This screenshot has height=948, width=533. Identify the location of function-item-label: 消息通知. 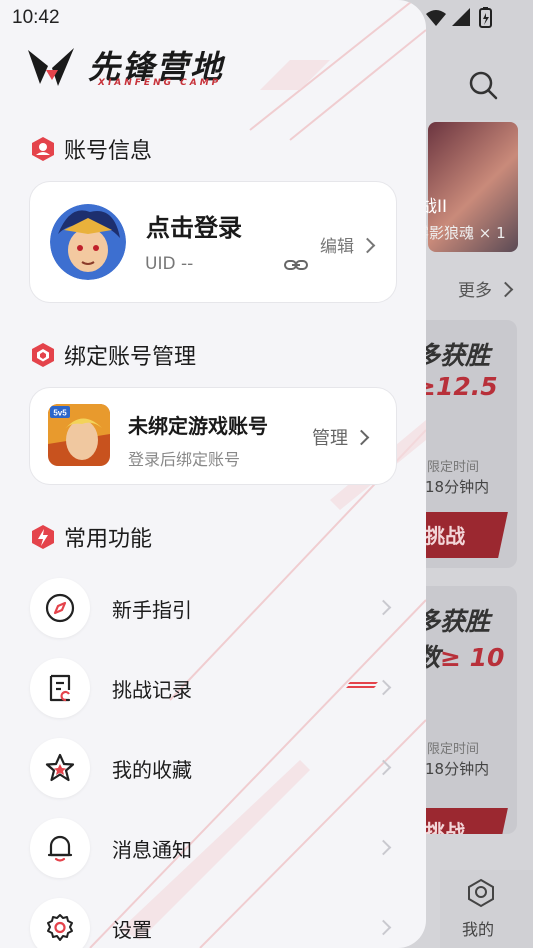
(152, 850).